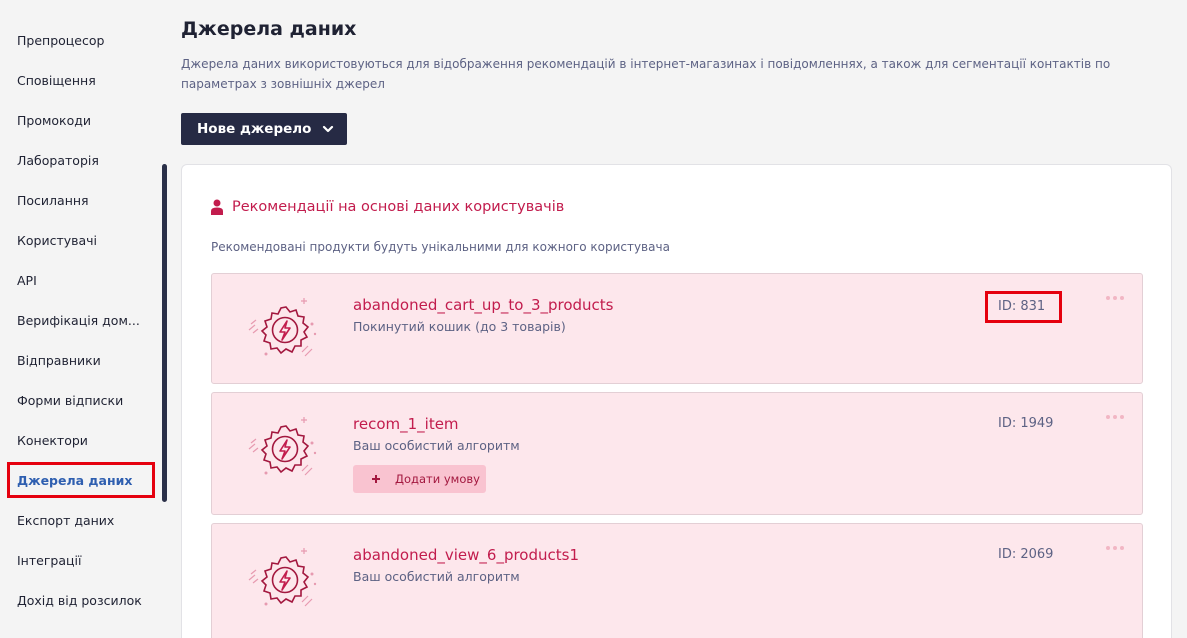 This screenshot has width=1187, height=638. What do you see at coordinates (81, 440) in the screenshot?
I see `sidebar-item-connectors: Конектори` at bounding box center [81, 440].